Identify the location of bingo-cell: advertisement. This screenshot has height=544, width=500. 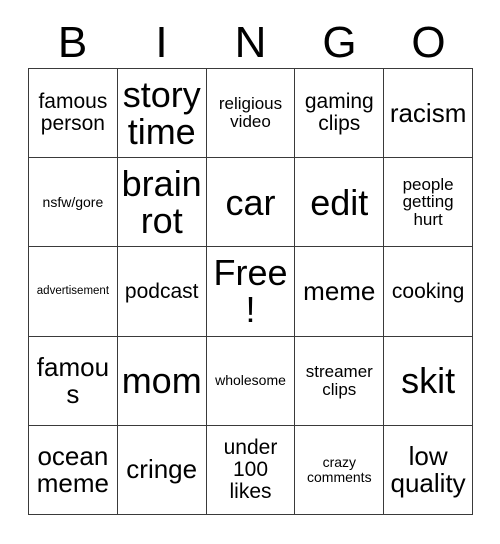
(73, 292).